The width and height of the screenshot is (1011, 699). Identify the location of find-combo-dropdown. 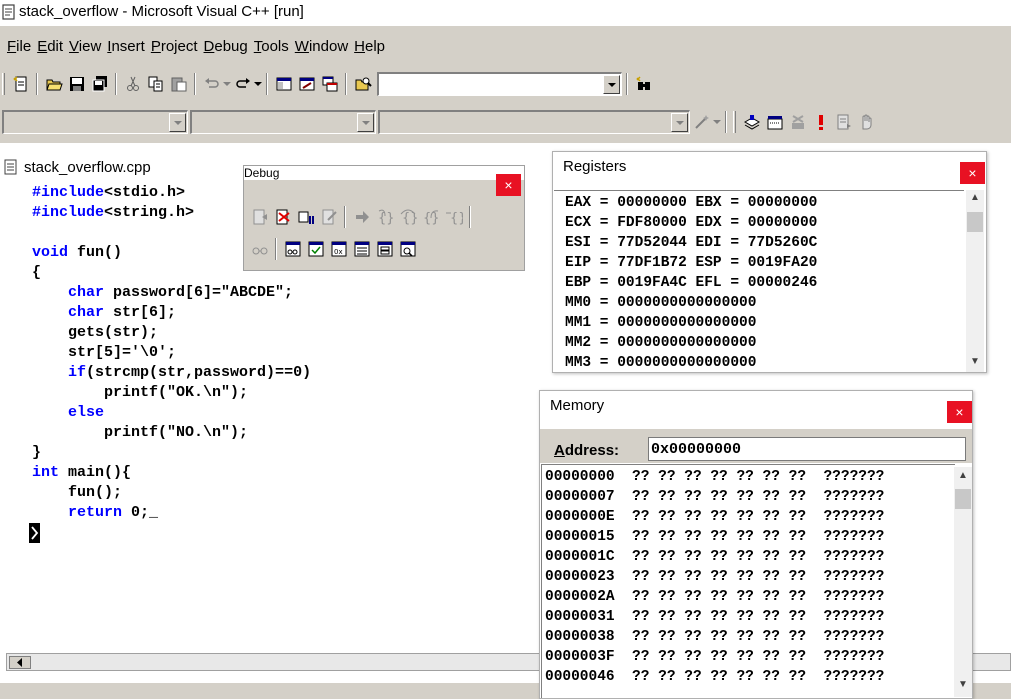
(611, 84).